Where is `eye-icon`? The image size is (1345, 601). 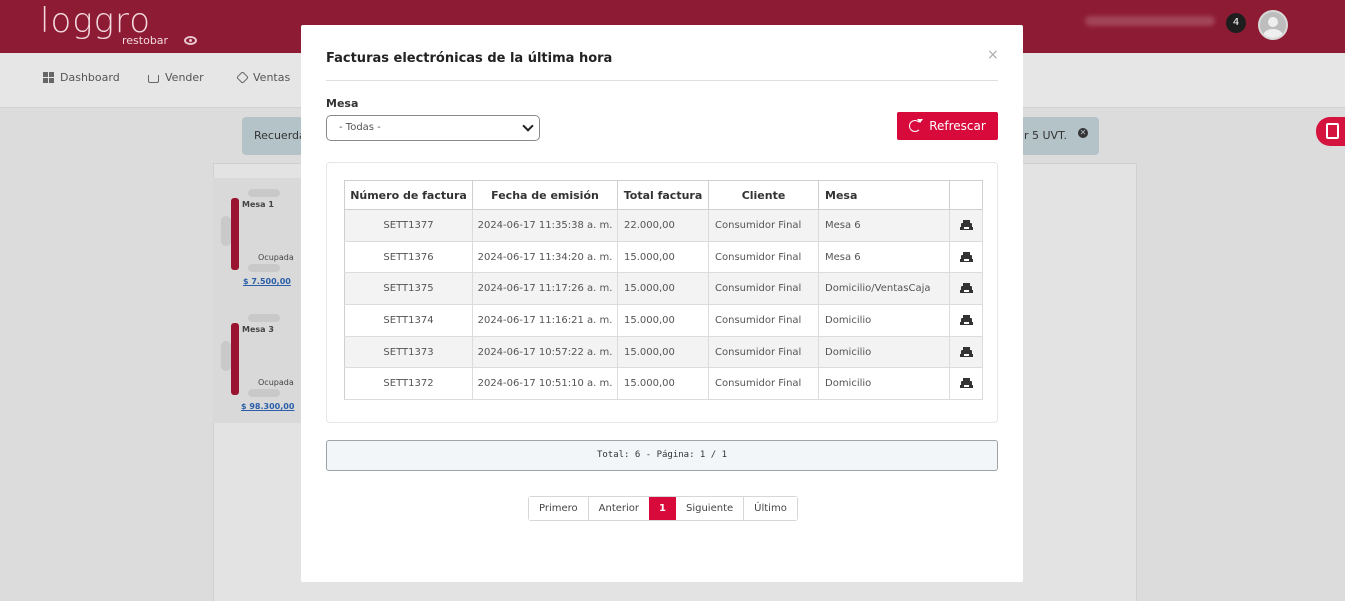 eye-icon is located at coordinates (190, 40).